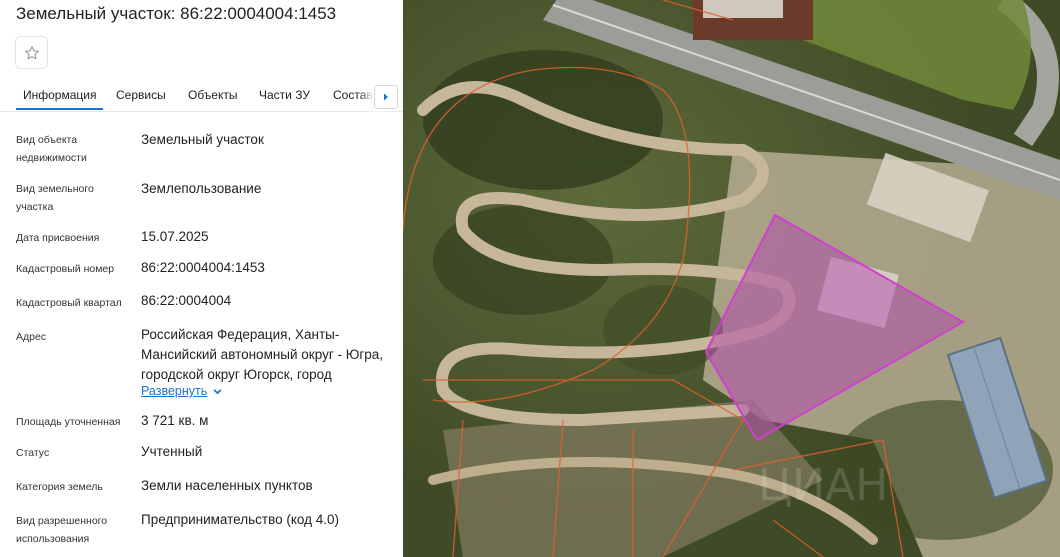 This screenshot has width=1060, height=557. Describe the element at coordinates (203, 267) in the screenshot. I see `cadastral-number-value: 86:22:0004004:1453` at that location.